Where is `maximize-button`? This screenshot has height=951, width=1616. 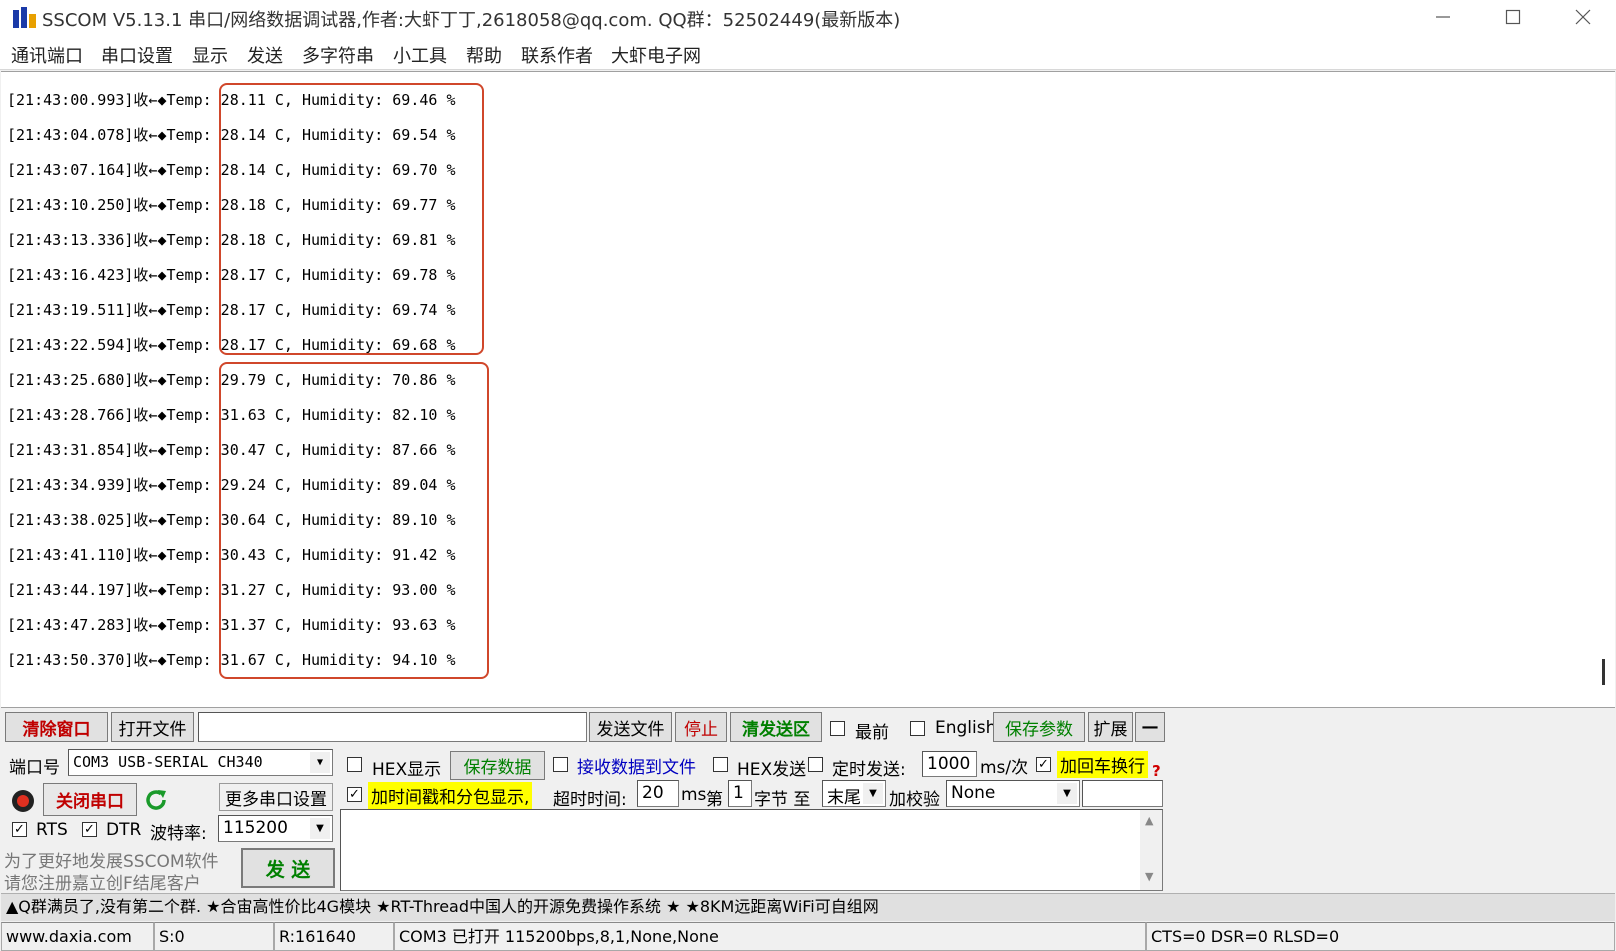
maximize-button is located at coordinates (1513, 17).